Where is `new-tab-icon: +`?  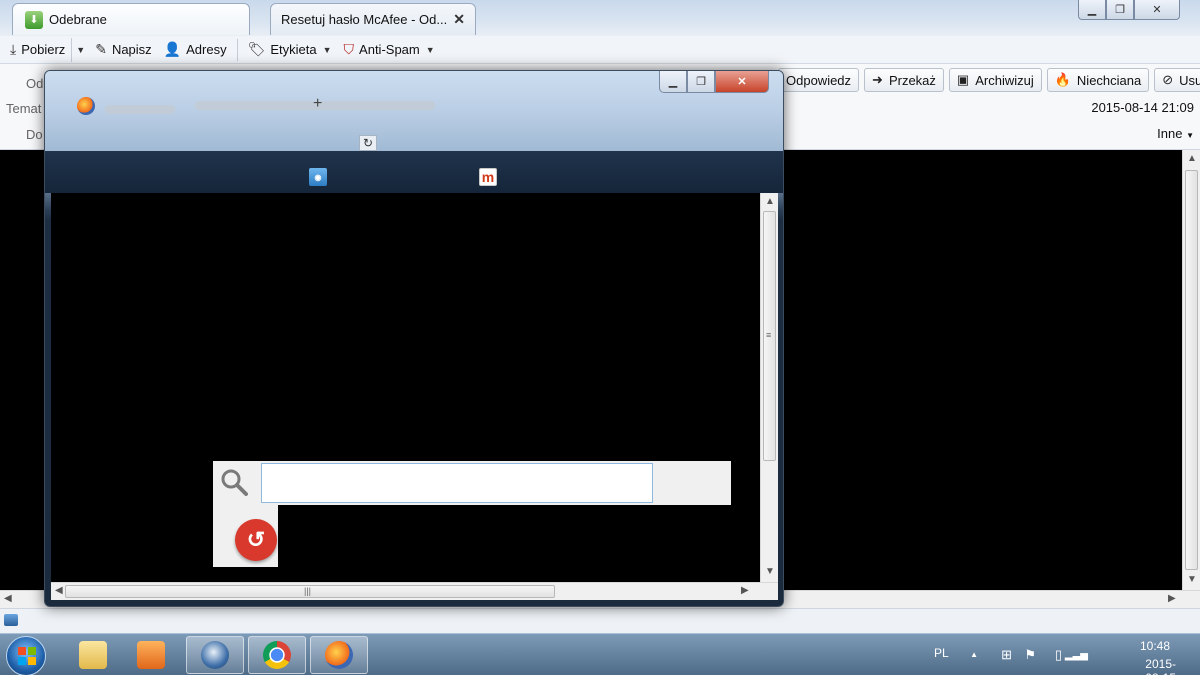
new-tab-icon: + is located at coordinates (317, 104).